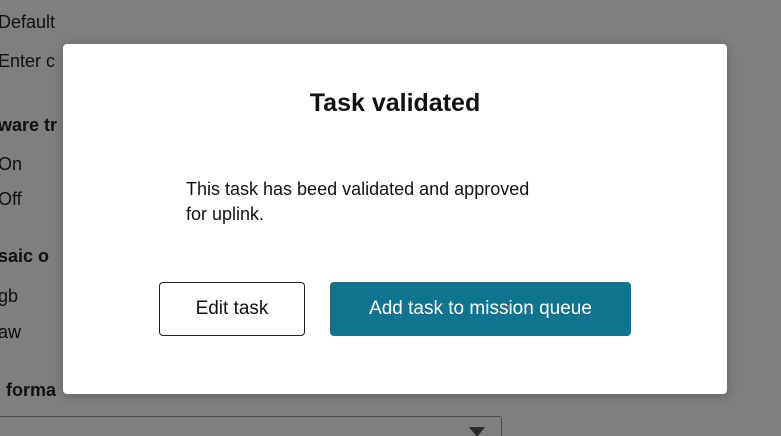 The height and width of the screenshot is (436, 781). I want to click on add-to-mission-queue-button: Add task to mission queue, so click(480, 309).